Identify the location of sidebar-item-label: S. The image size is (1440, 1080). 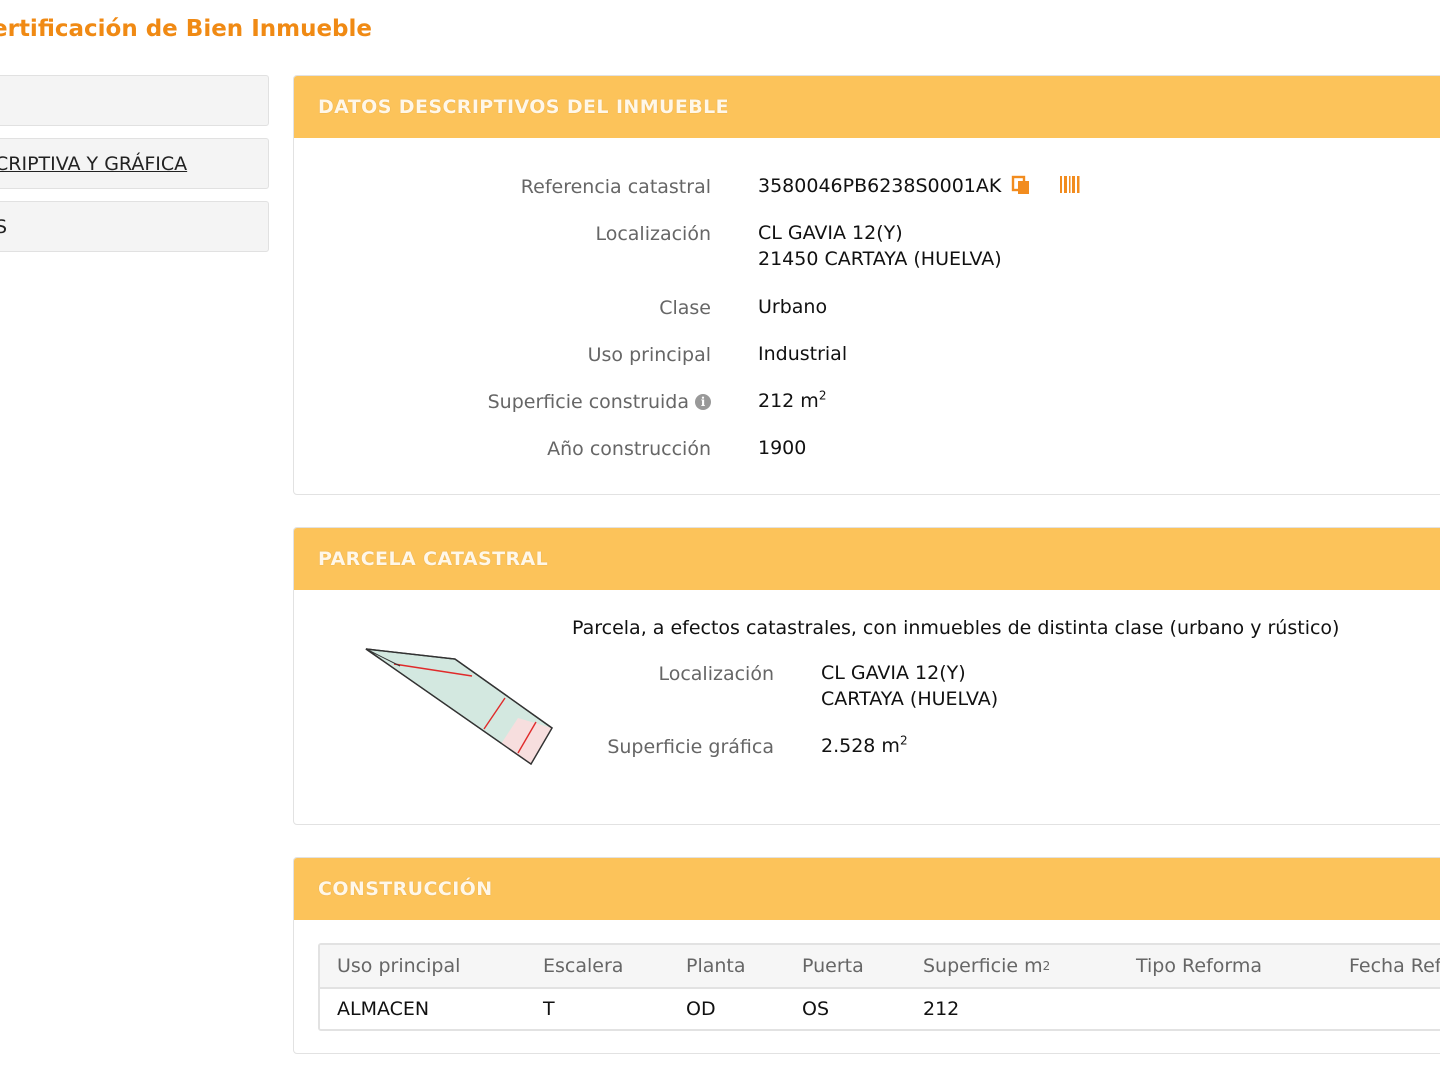
(3, 227).